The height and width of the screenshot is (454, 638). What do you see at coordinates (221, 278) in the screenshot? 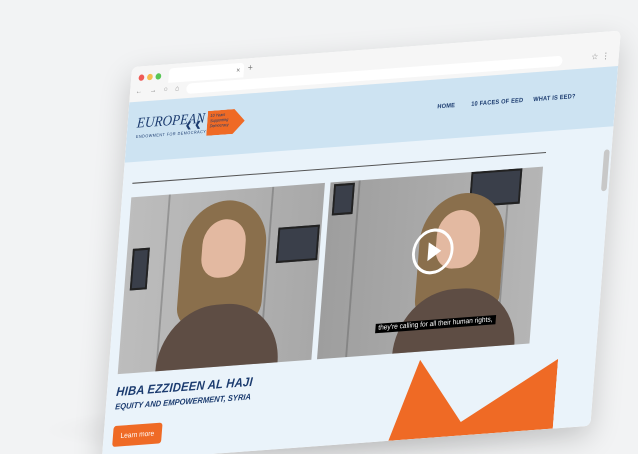
I see `video-still-left` at bounding box center [221, 278].